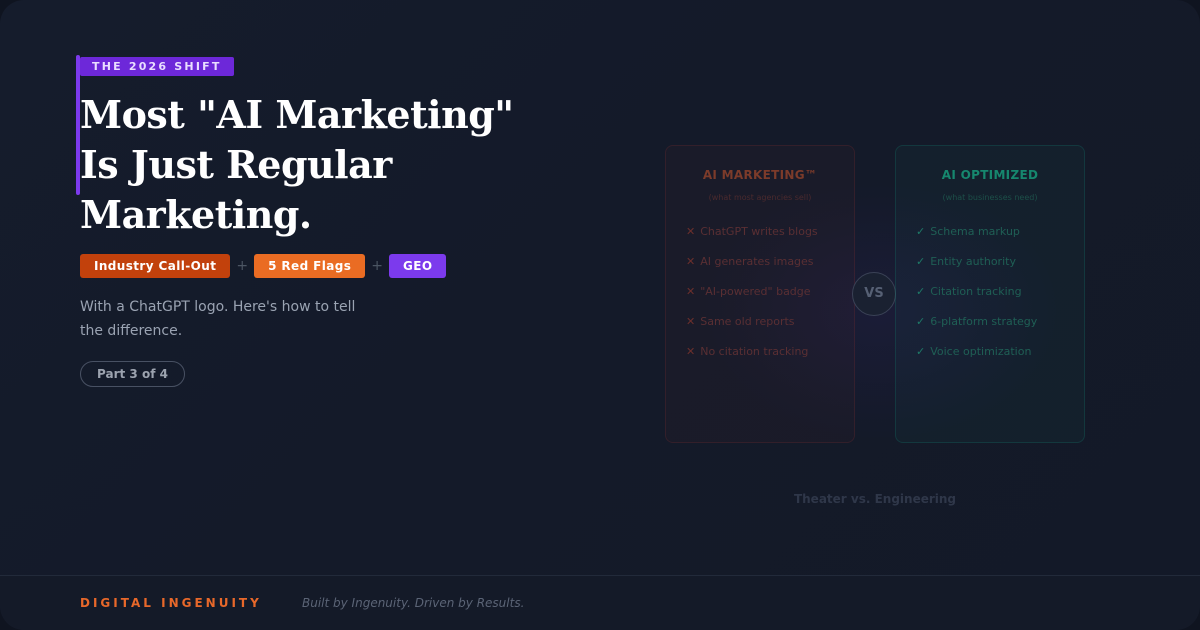 The height and width of the screenshot is (630, 1200). What do you see at coordinates (990, 175) in the screenshot?
I see `card-title: AI OPTIMIZED` at bounding box center [990, 175].